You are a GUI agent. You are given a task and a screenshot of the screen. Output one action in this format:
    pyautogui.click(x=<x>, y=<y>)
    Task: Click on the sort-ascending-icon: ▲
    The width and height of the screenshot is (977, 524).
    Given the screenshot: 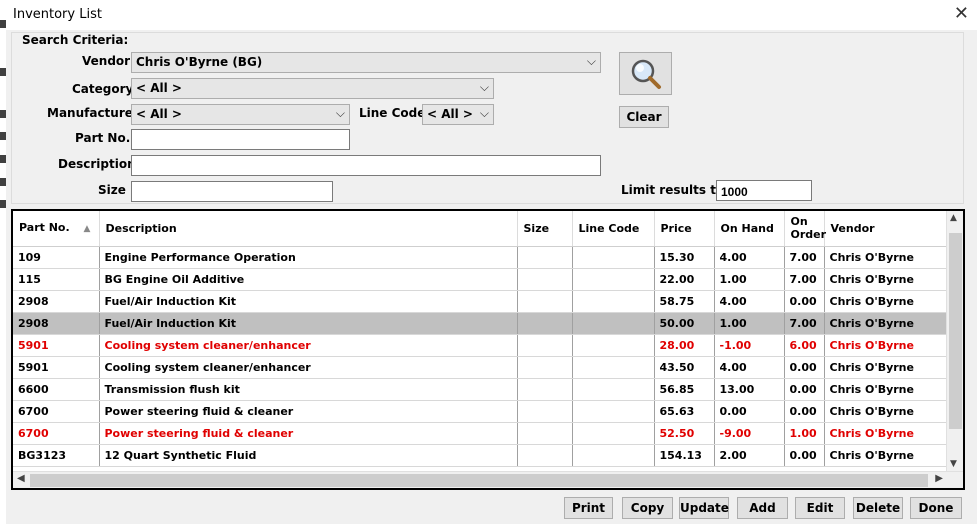 What is the action you would take?
    pyautogui.click(x=87, y=228)
    